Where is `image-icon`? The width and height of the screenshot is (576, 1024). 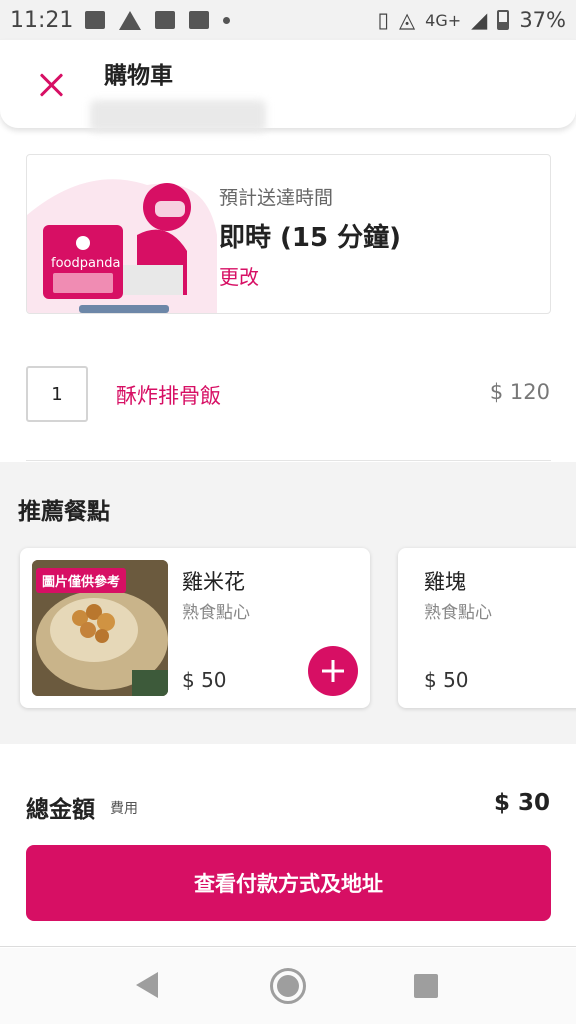
image-icon is located at coordinates (95, 20).